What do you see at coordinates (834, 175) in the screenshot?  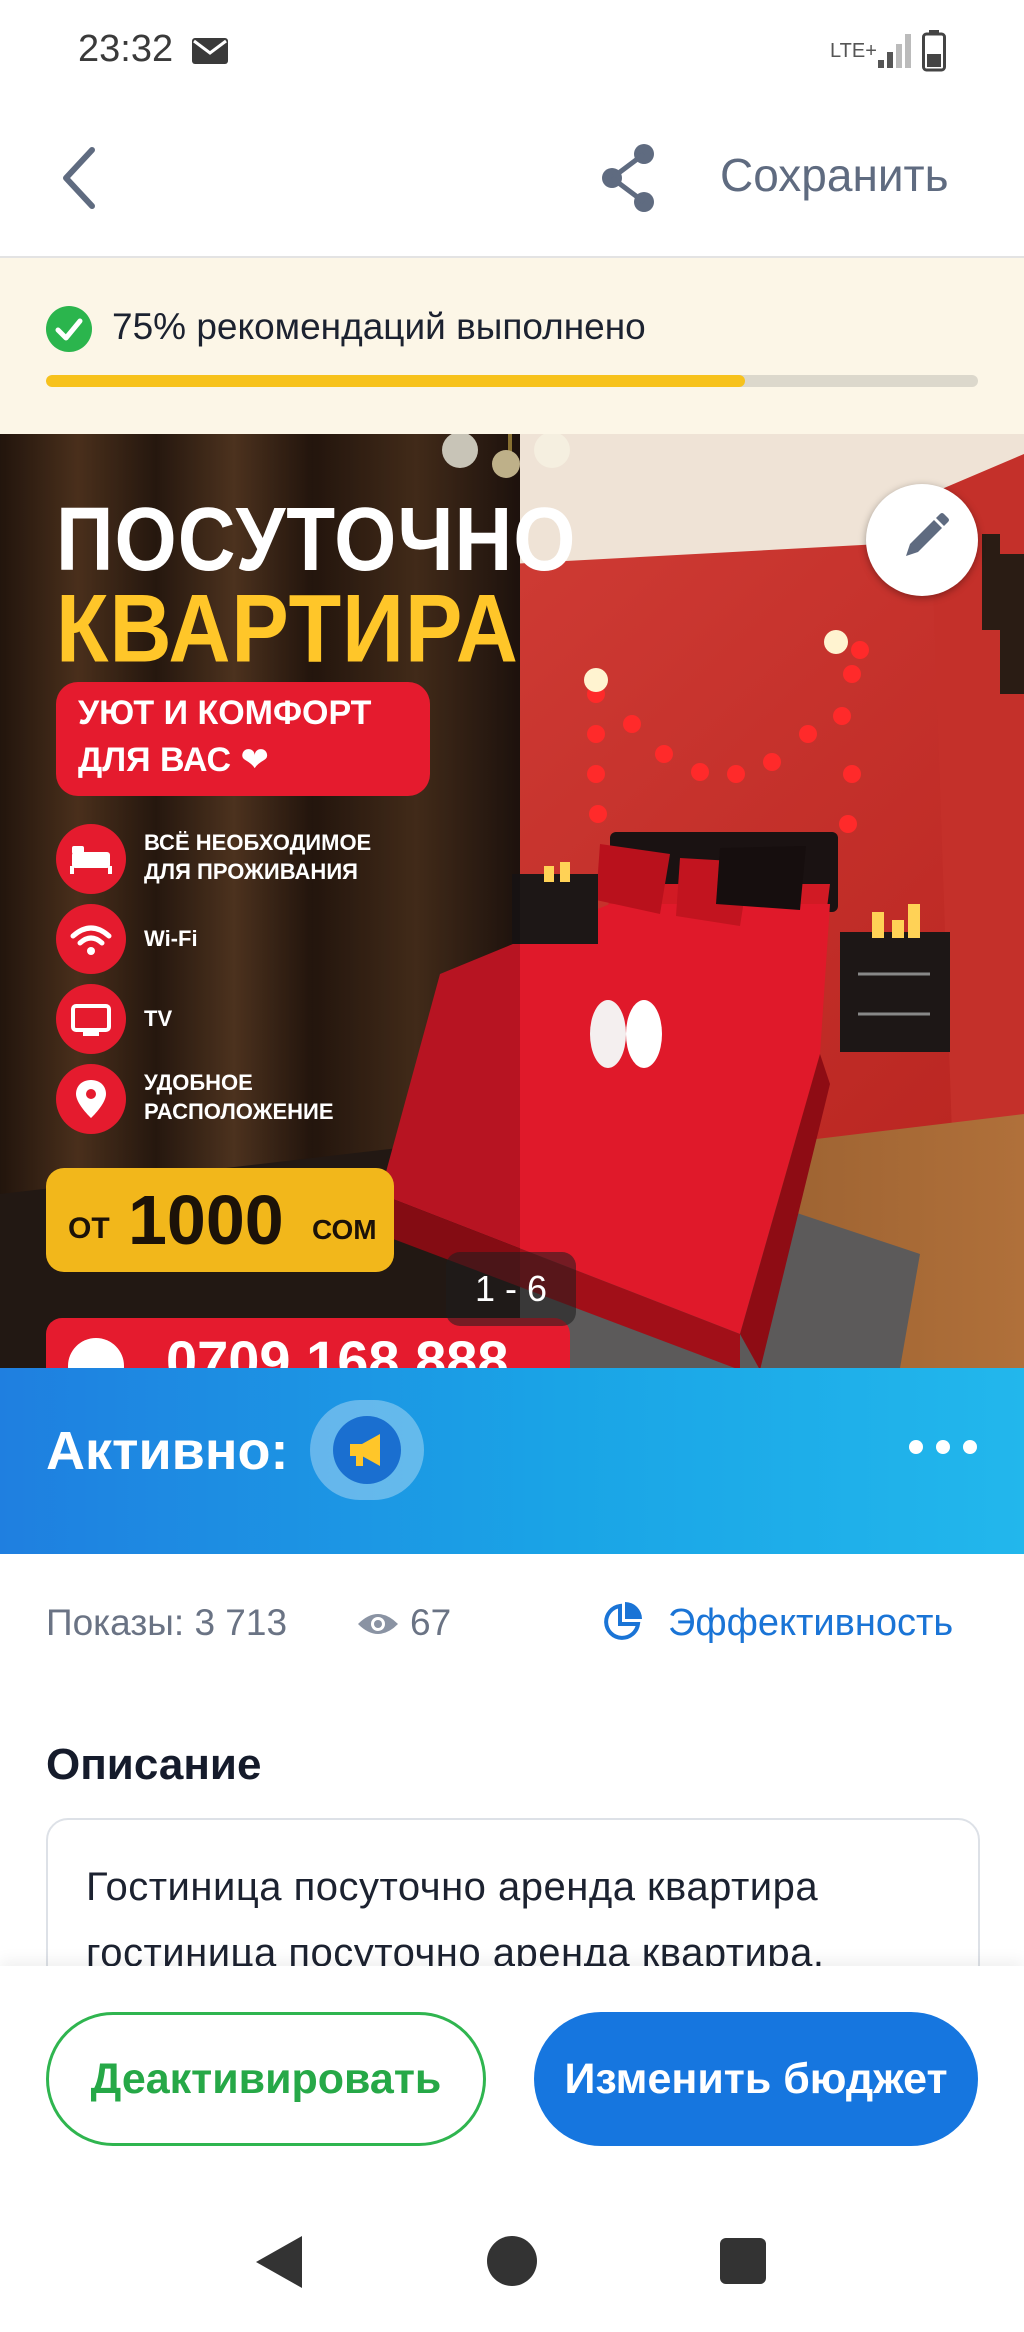 I see `save-button: Сохранить` at bounding box center [834, 175].